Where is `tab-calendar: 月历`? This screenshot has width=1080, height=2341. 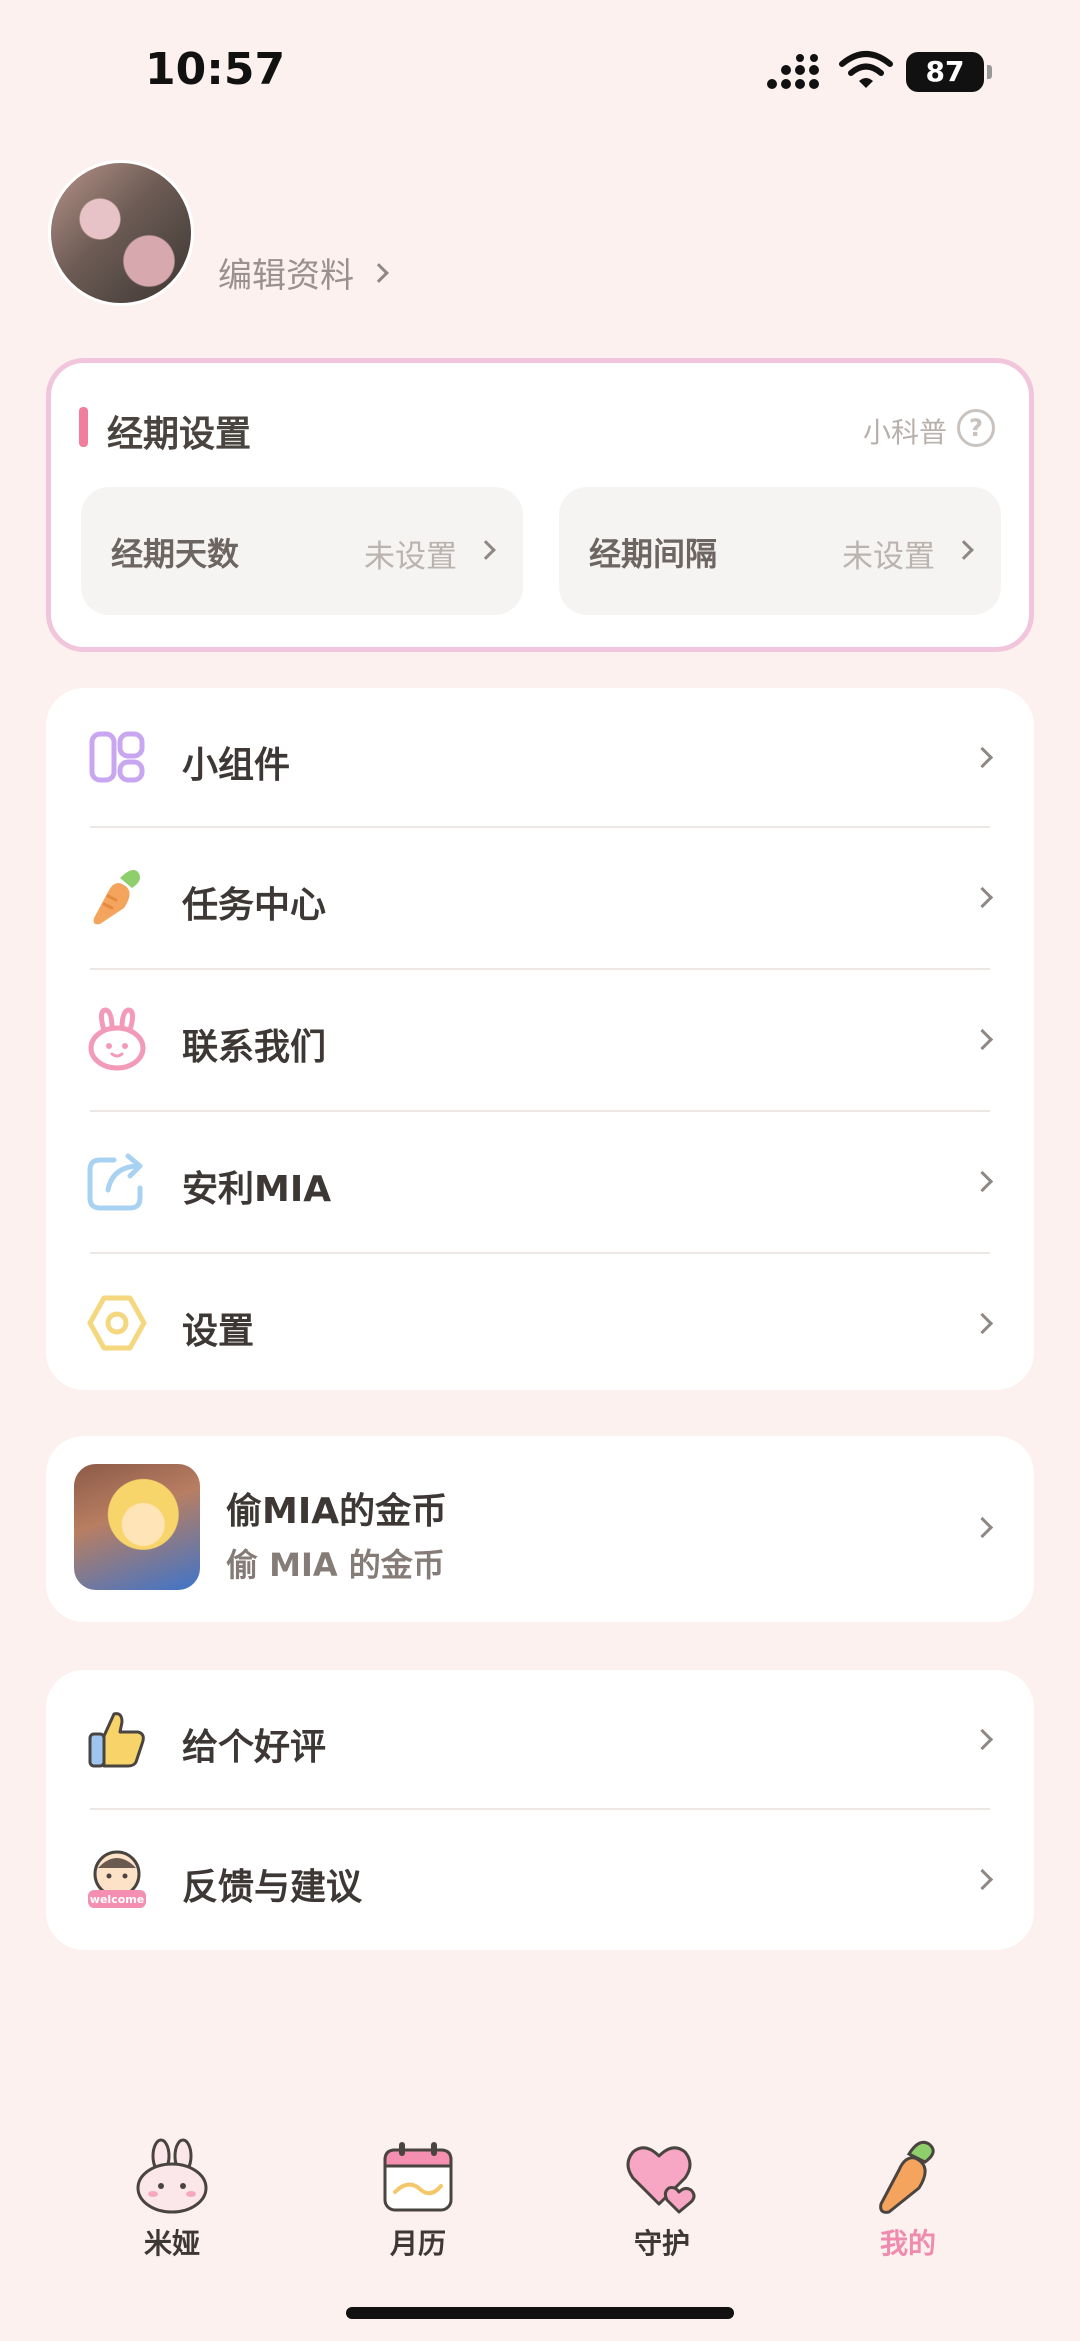 tab-calendar: 月历 is located at coordinates (418, 2200).